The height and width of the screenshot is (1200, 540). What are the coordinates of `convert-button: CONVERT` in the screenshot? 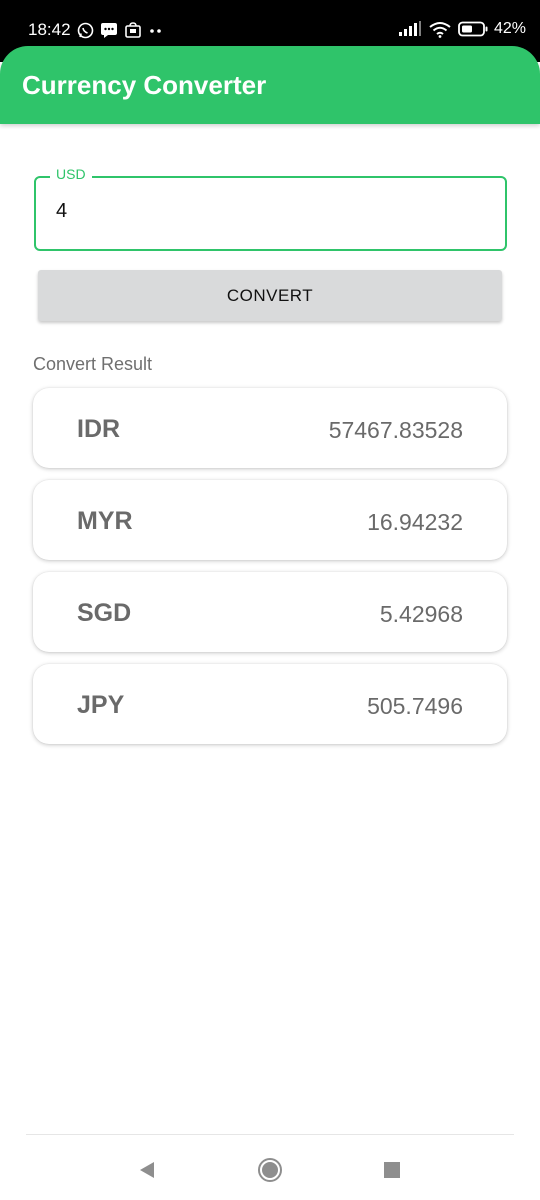 It's located at (270, 295).